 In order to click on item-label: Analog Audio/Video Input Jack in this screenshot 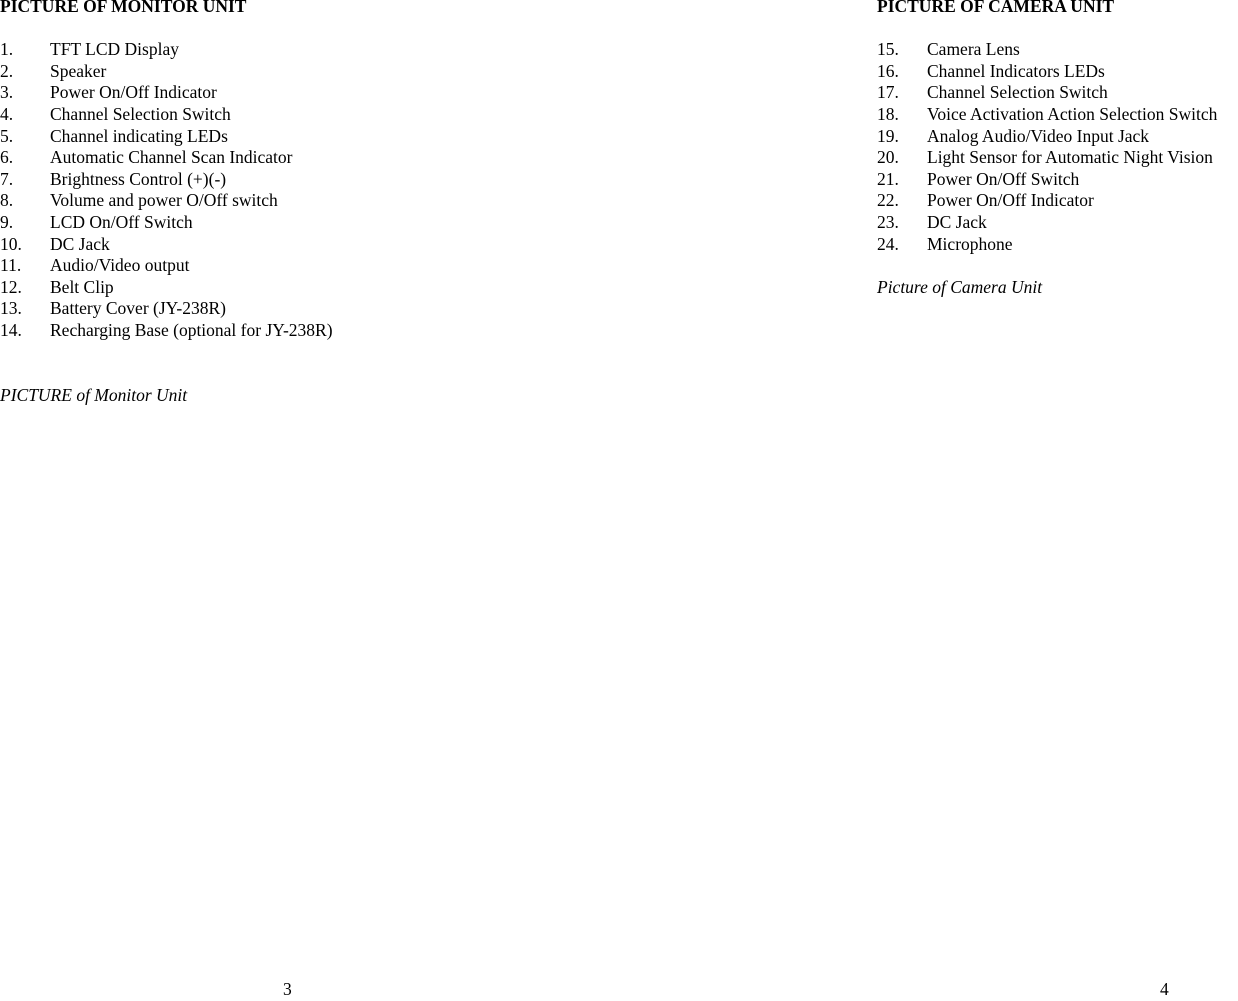, I will do `click(1038, 135)`.